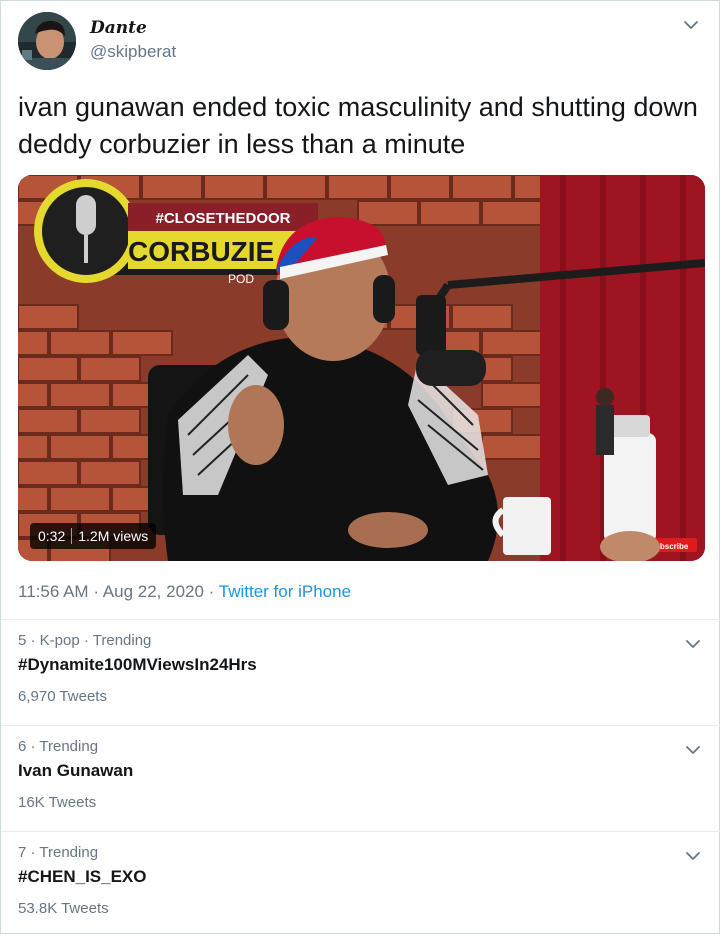 The image size is (720, 934). I want to click on trend-name: #Dynamite100MViewsIn24Hrs, so click(137, 665).